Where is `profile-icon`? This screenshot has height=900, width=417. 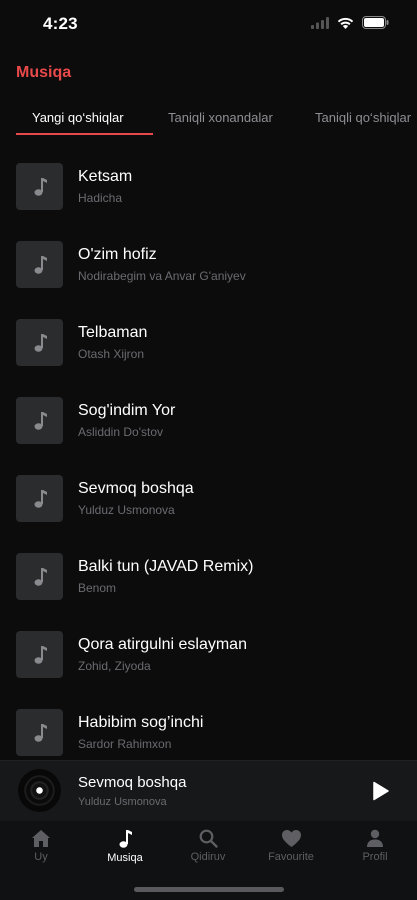
profile-icon is located at coordinates (375, 838).